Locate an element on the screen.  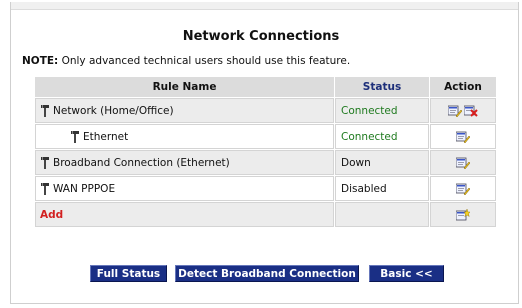
table-row: Network (Home/Office) Connected is located at coordinates (265, 110).